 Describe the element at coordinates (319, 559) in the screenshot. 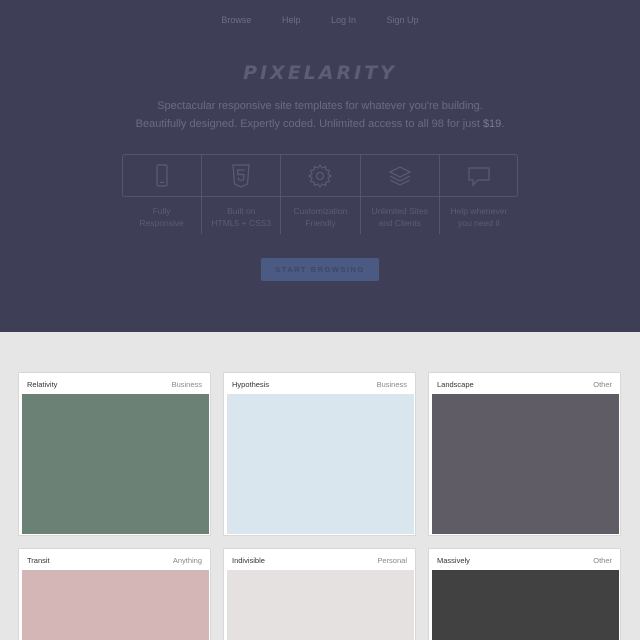

I see `card-header: Indivisible Personal` at that location.